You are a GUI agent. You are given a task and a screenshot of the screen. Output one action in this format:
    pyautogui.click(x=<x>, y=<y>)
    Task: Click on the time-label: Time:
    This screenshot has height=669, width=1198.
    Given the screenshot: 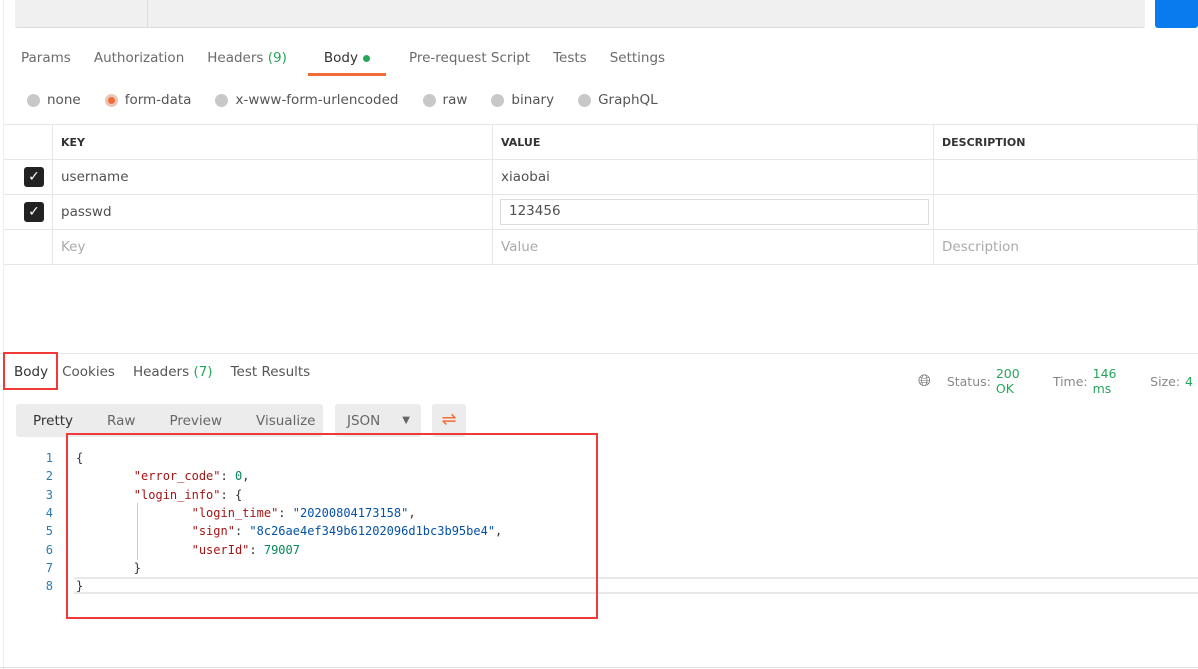 What is the action you would take?
    pyautogui.click(x=1070, y=381)
    